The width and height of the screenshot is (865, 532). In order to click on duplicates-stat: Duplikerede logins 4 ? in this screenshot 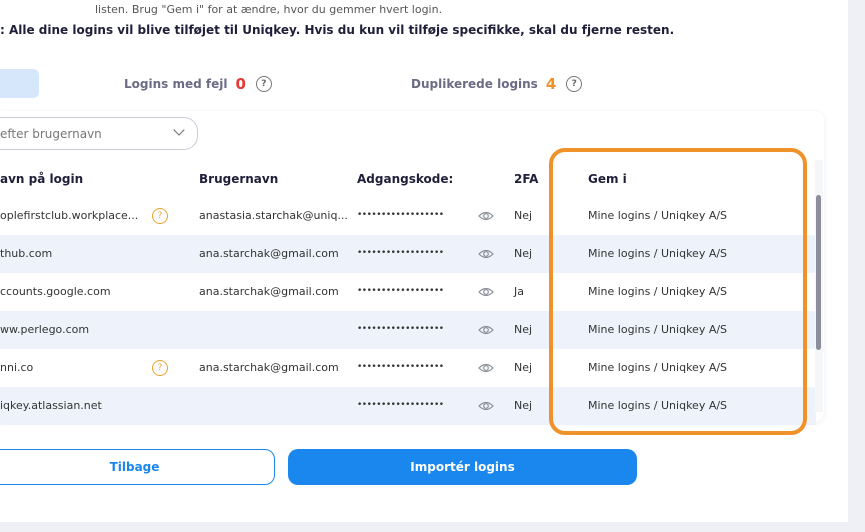, I will do `click(497, 84)`.